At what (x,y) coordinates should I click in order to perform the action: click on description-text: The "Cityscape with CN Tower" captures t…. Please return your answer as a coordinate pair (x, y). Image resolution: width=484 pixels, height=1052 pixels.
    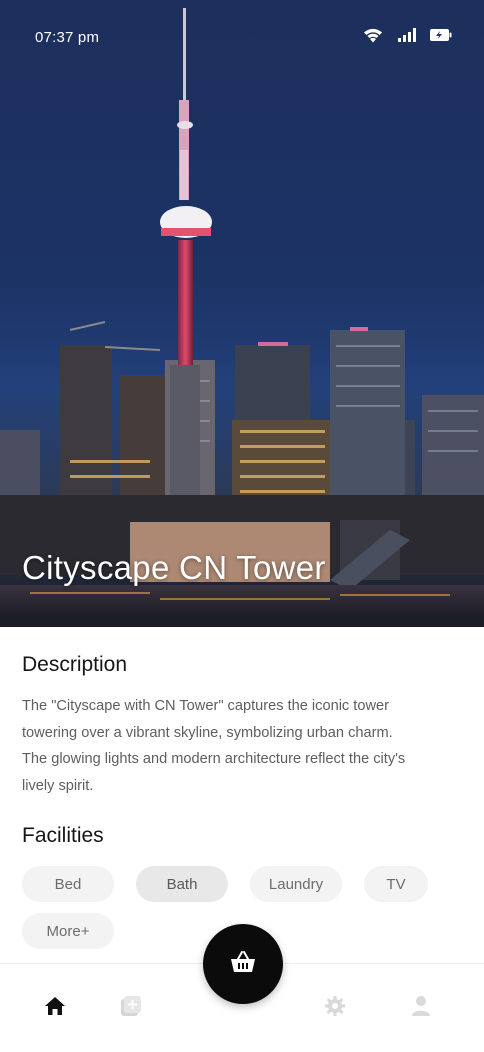
    Looking at the image, I should click on (242, 746).